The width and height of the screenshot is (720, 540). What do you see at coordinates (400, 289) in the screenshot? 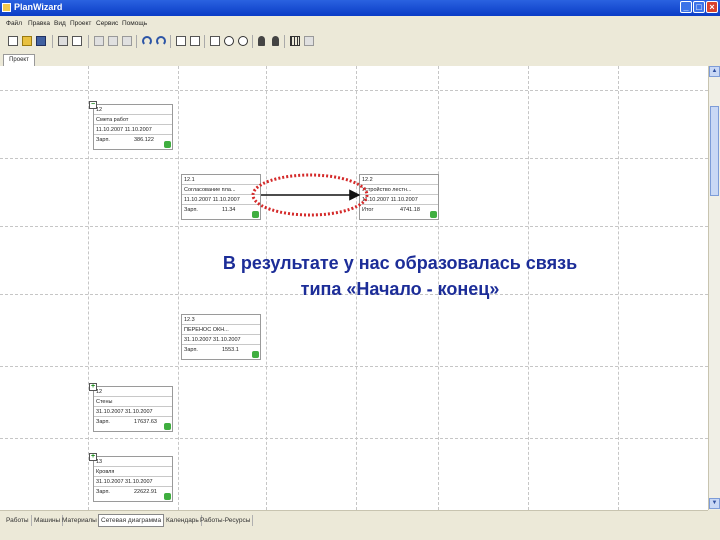
I see `caption-line-2: типа «Начало - конец»` at bounding box center [400, 289].